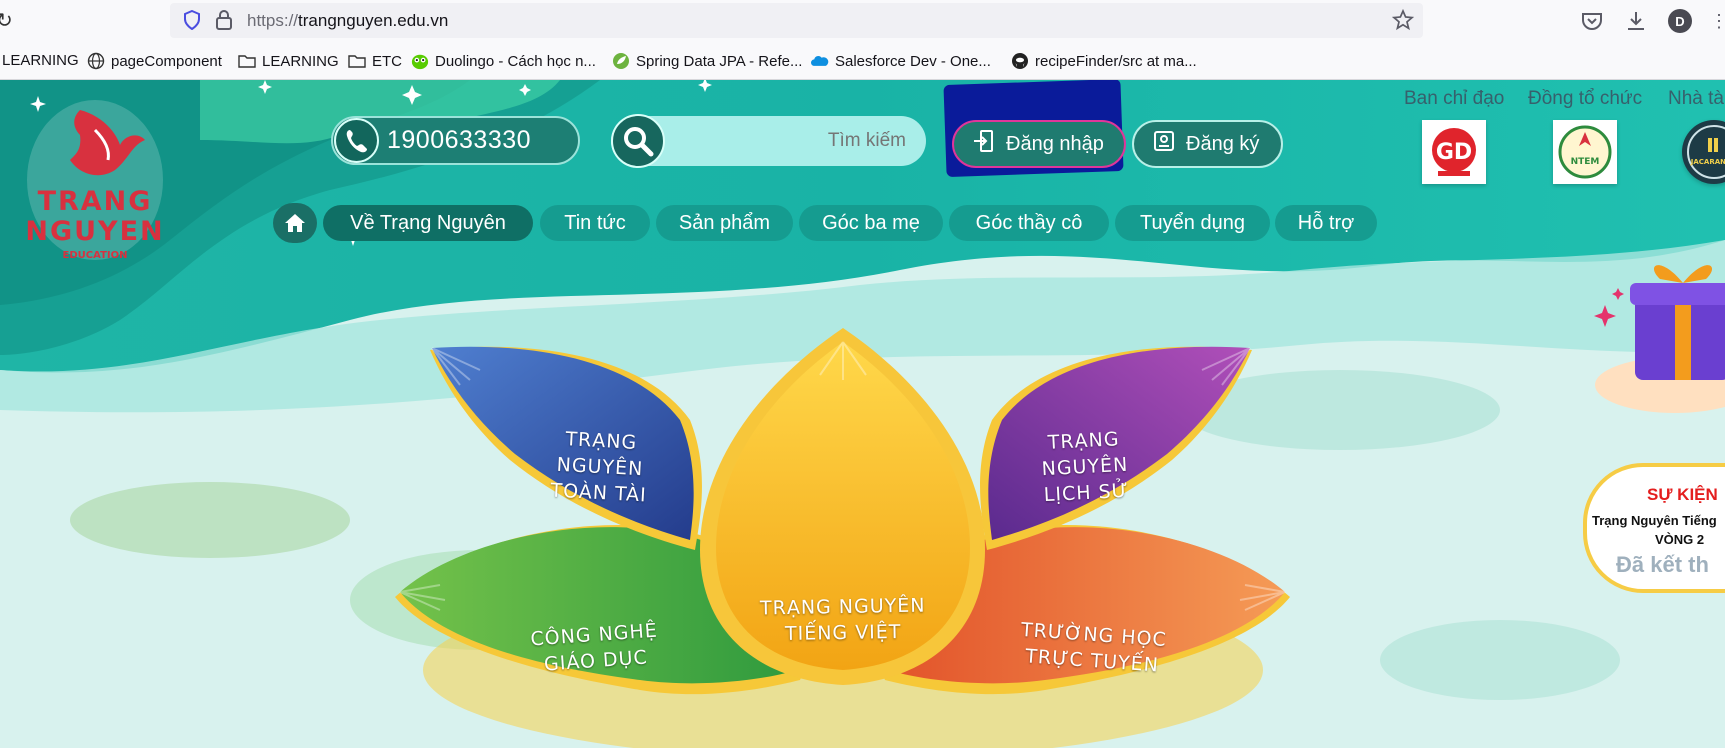 Image resolution: width=1725 pixels, height=748 pixels. What do you see at coordinates (1585, 98) in the screenshot?
I see `sponsor-label-coorganizer: Đồng tổ chức` at bounding box center [1585, 98].